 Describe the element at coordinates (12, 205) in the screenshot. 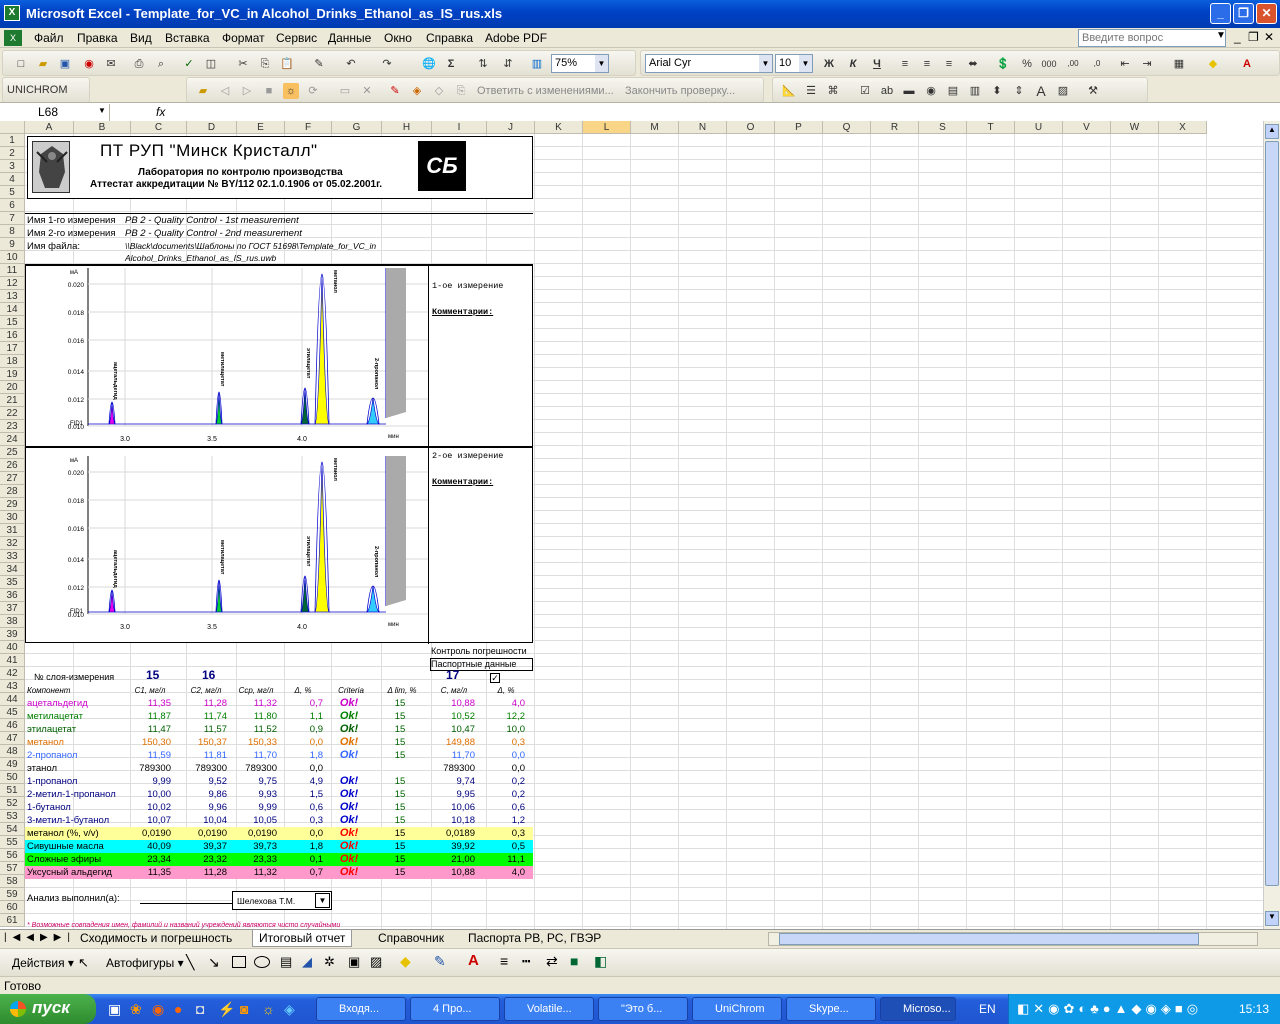

I see `row-header: 6` at that location.